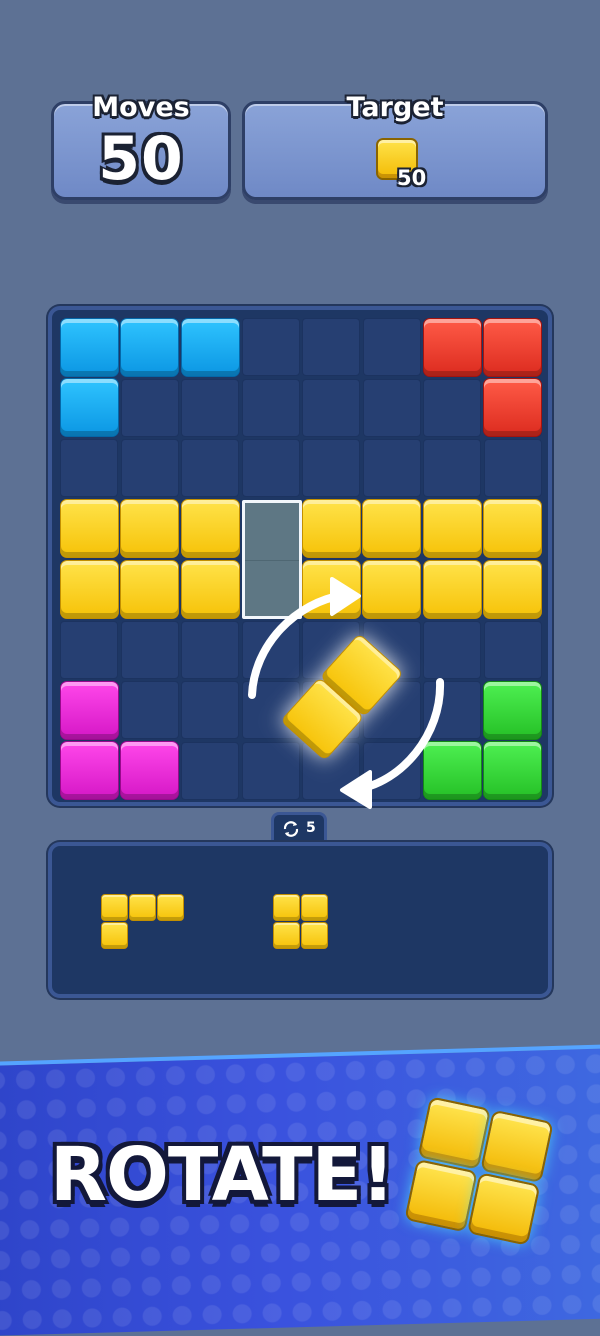  I want to click on target-count: 50, so click(412, 178).